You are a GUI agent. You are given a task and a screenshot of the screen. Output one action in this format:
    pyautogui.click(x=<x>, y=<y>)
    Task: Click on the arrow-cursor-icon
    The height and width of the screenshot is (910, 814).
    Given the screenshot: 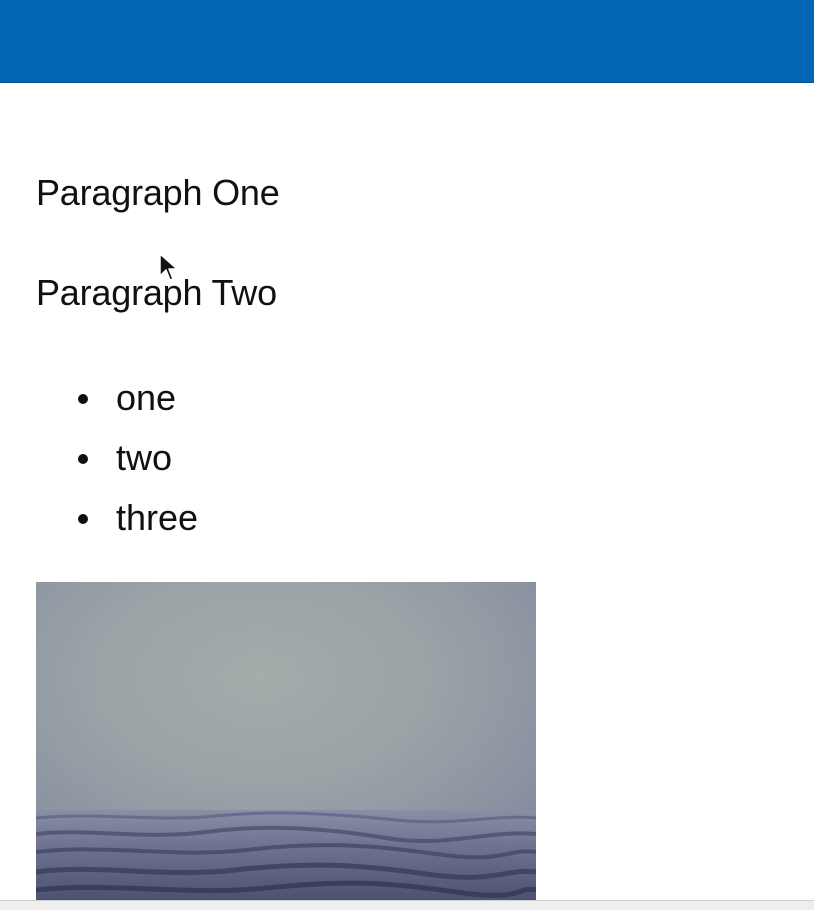 What is the action you would take?
    pyautogui.click(x=168, y=267)
    